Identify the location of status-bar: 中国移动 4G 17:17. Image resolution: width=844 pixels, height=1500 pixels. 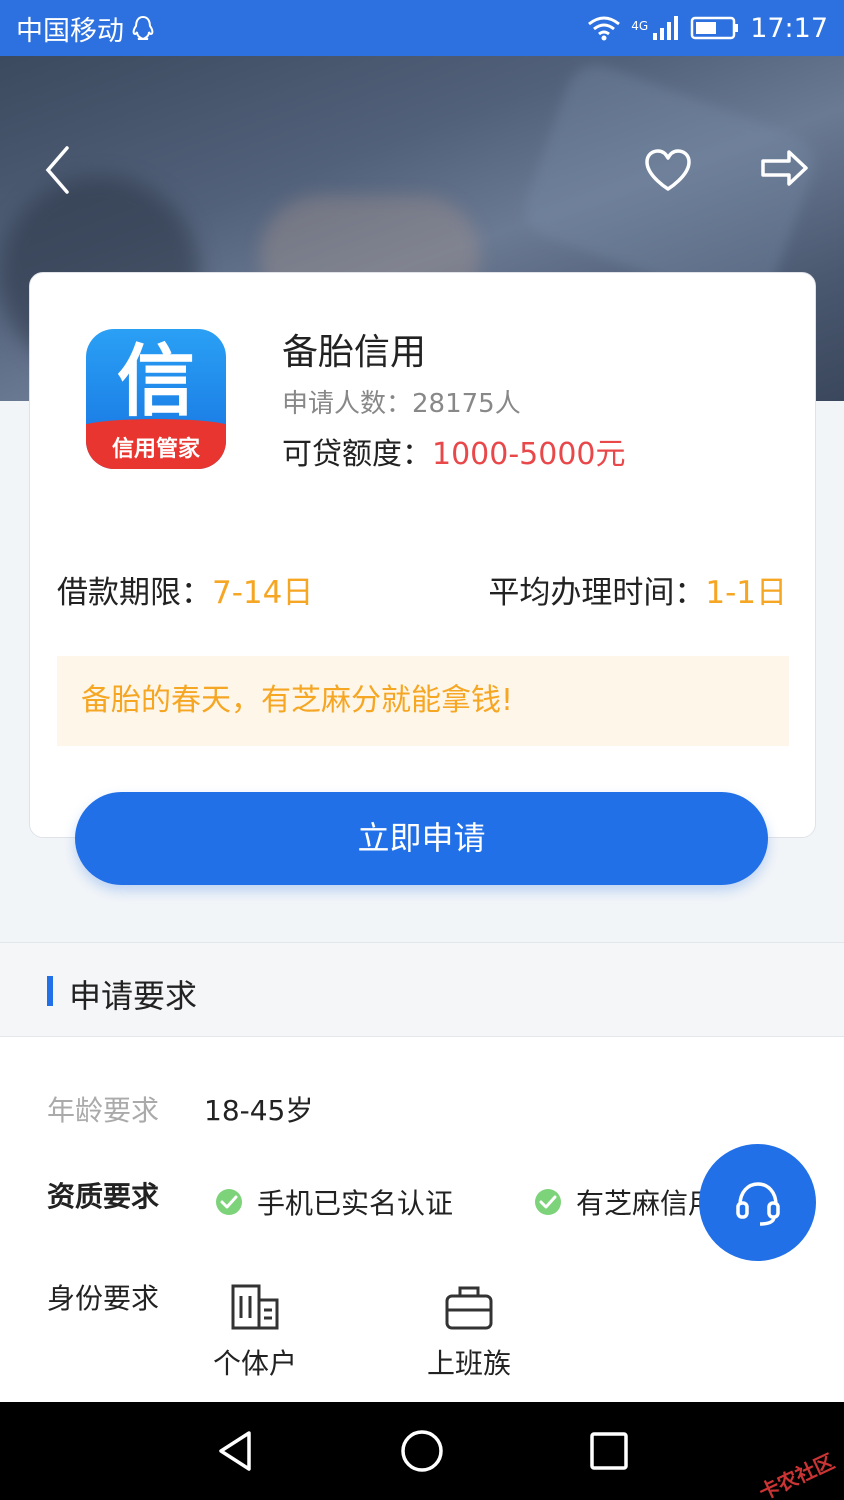
(422, 28).